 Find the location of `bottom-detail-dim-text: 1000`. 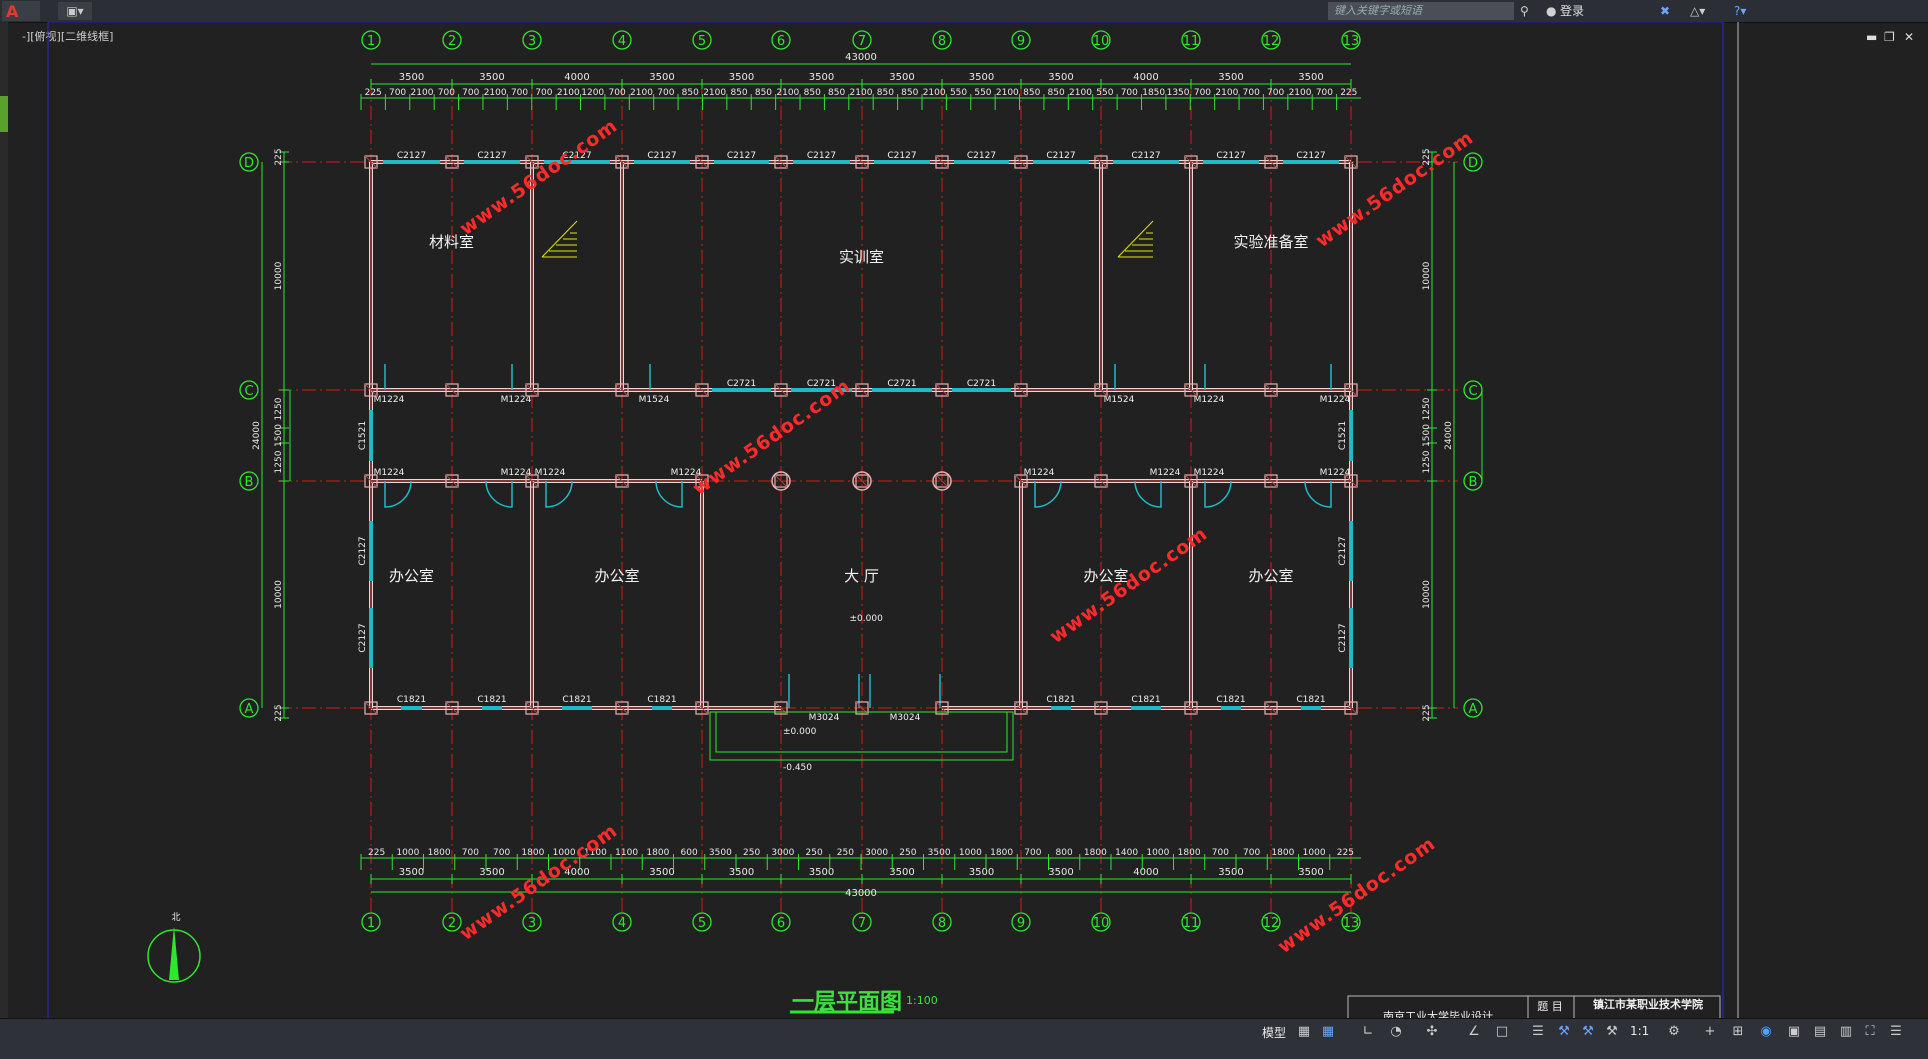

bottom-detail-dim-text: 1000 is located at coordinates (1157, 853).